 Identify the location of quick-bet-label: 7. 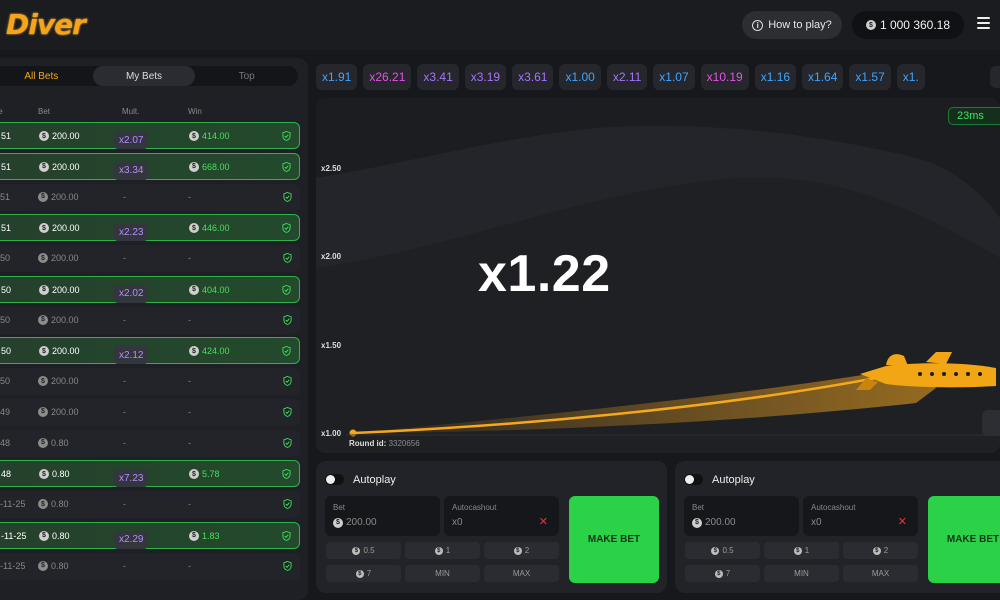
(369, 573).